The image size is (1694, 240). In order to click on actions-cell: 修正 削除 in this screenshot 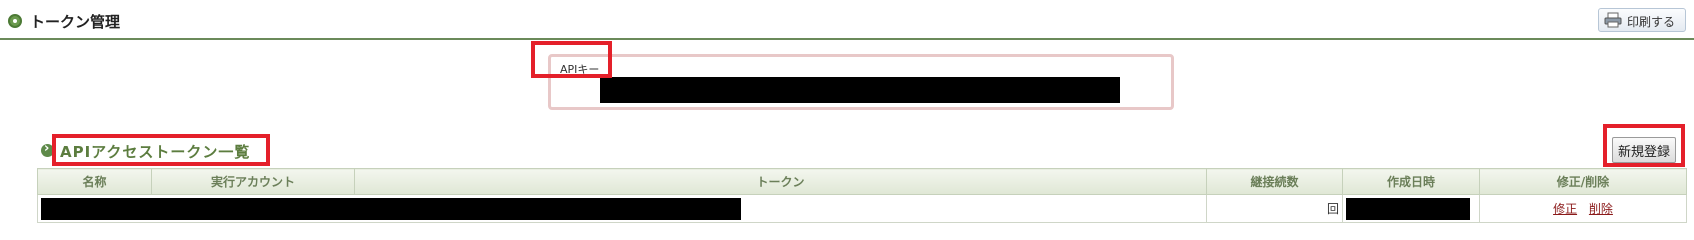, I will do `click(1583, 208)`.